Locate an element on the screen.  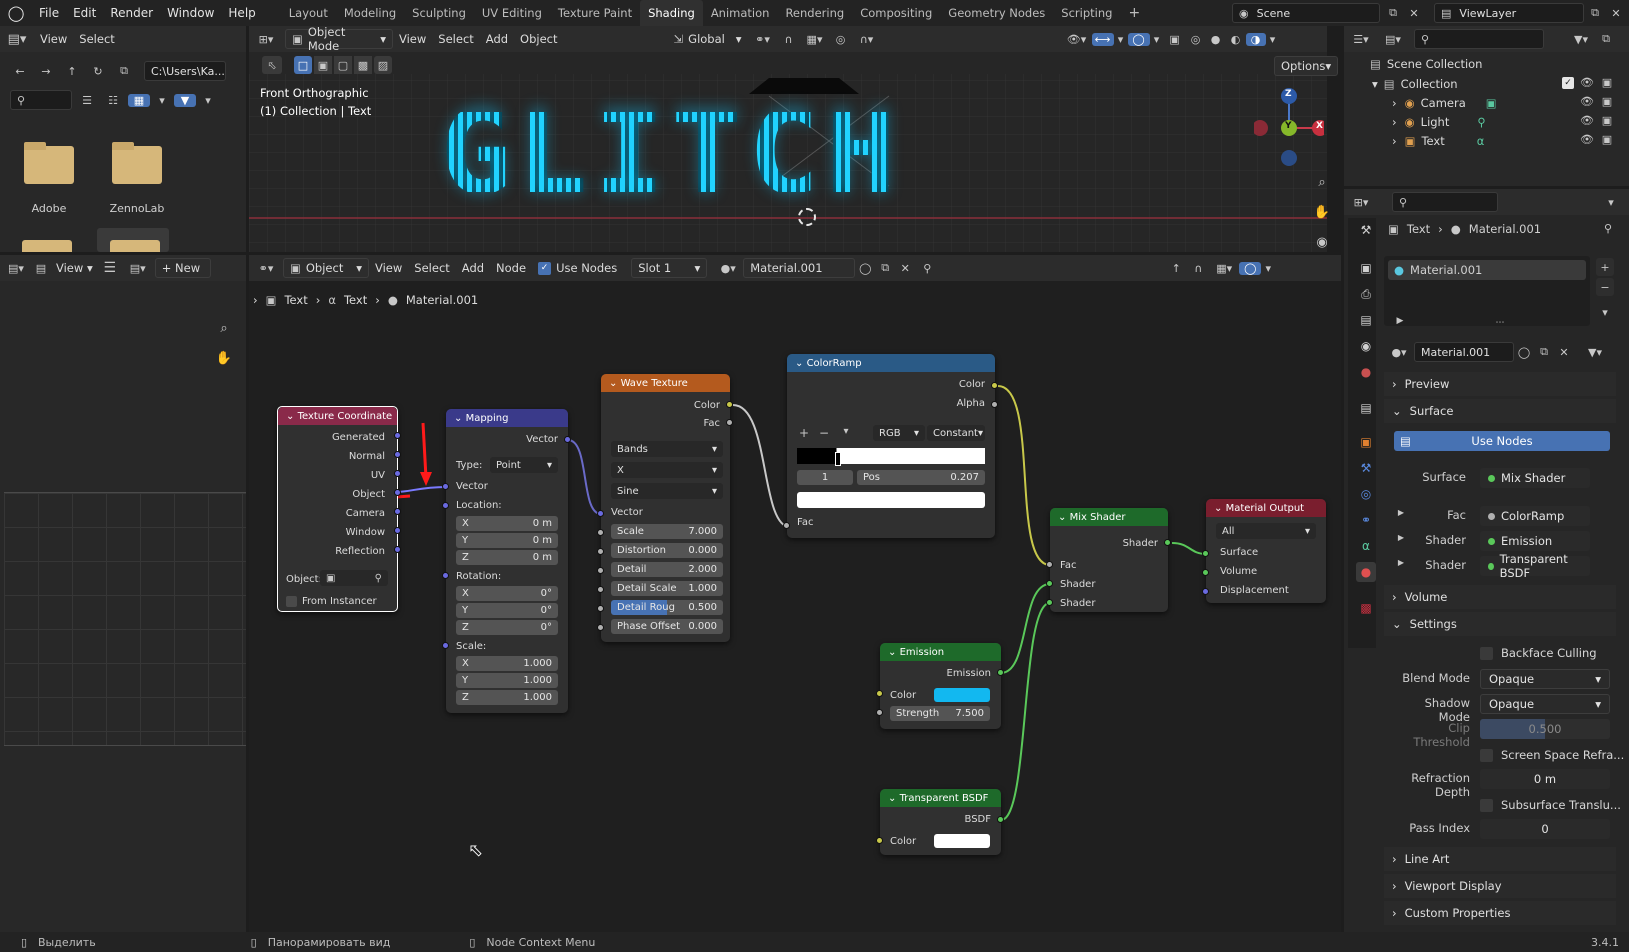
panel-surface: ⌄ Surface is located at coordinates (1500, 411).